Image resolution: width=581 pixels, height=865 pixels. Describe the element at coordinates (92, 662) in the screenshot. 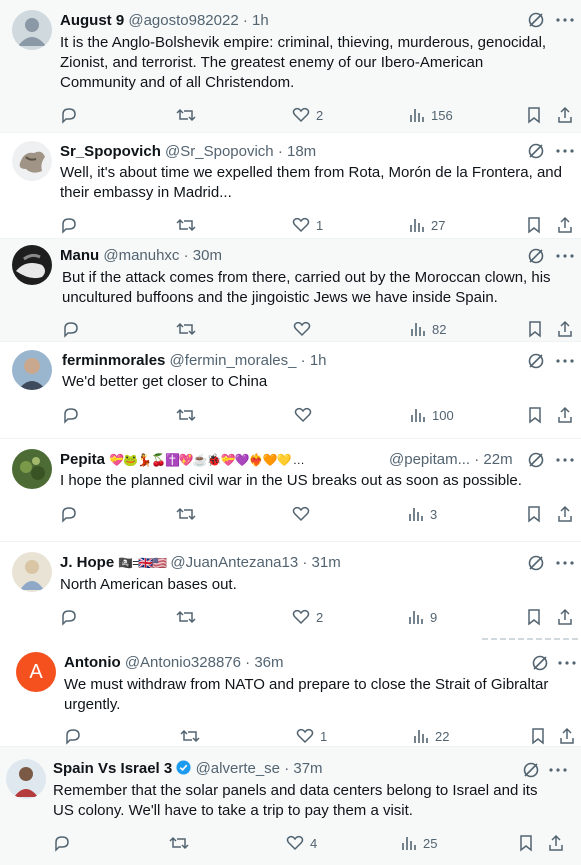

I see `author-name: Antonio` at that location.